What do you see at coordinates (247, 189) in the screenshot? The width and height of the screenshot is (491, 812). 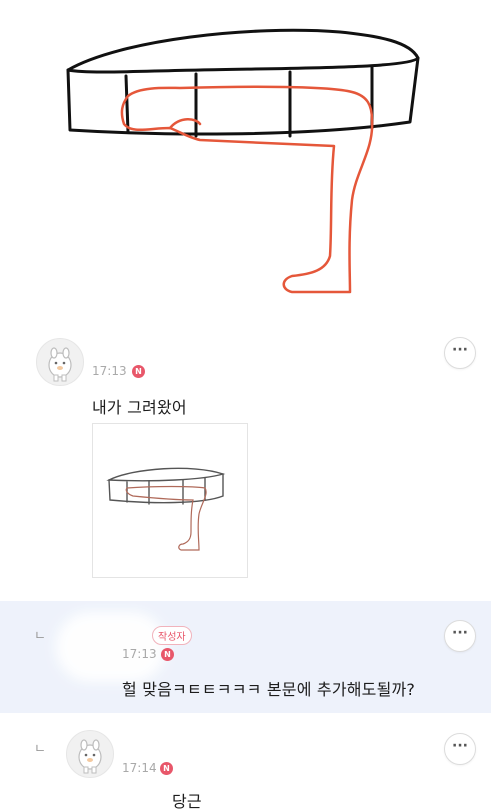 I see `leg-outline` at bounding box center [247, 189].